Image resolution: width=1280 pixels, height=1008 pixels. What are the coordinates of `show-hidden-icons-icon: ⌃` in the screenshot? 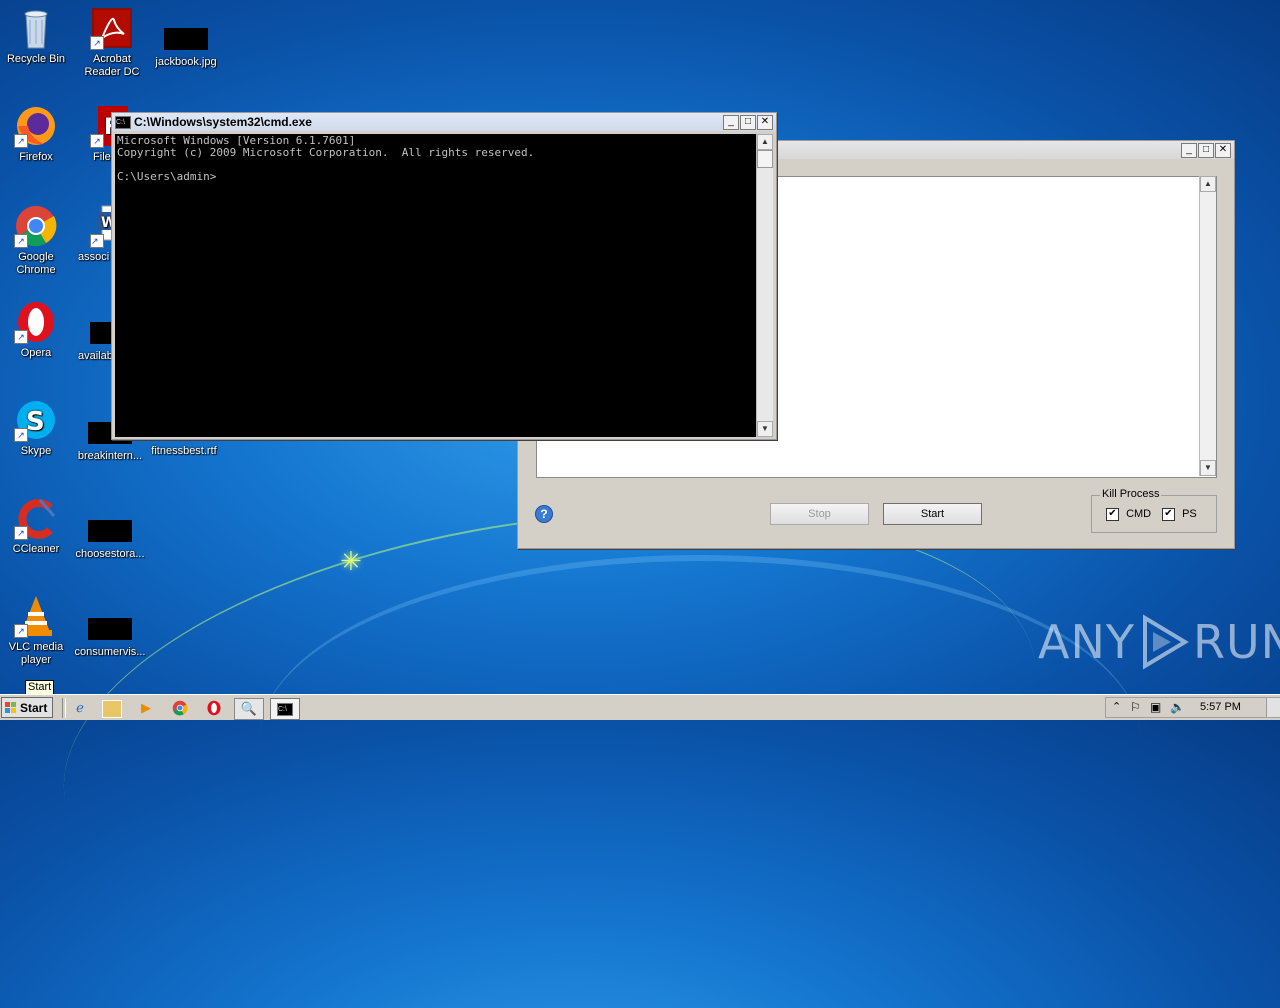 It's located at (1116, 706).